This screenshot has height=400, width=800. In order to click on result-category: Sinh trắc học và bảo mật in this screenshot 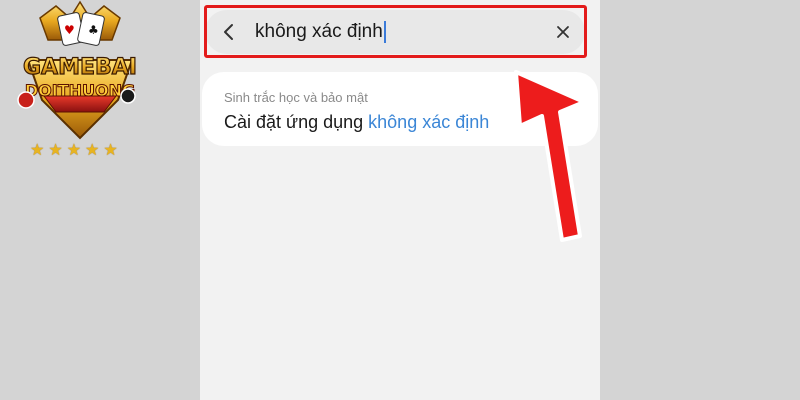, I will do `click(296, 97)`.